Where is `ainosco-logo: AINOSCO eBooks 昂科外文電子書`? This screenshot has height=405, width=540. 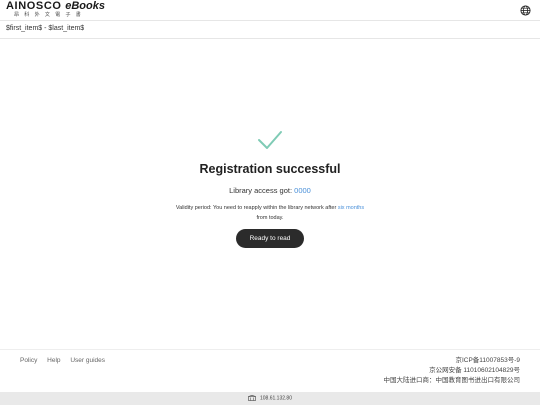 ainosco-logo: AINOSCO eBooks 昂科外文電子書 is located at coordinates (55, 10).